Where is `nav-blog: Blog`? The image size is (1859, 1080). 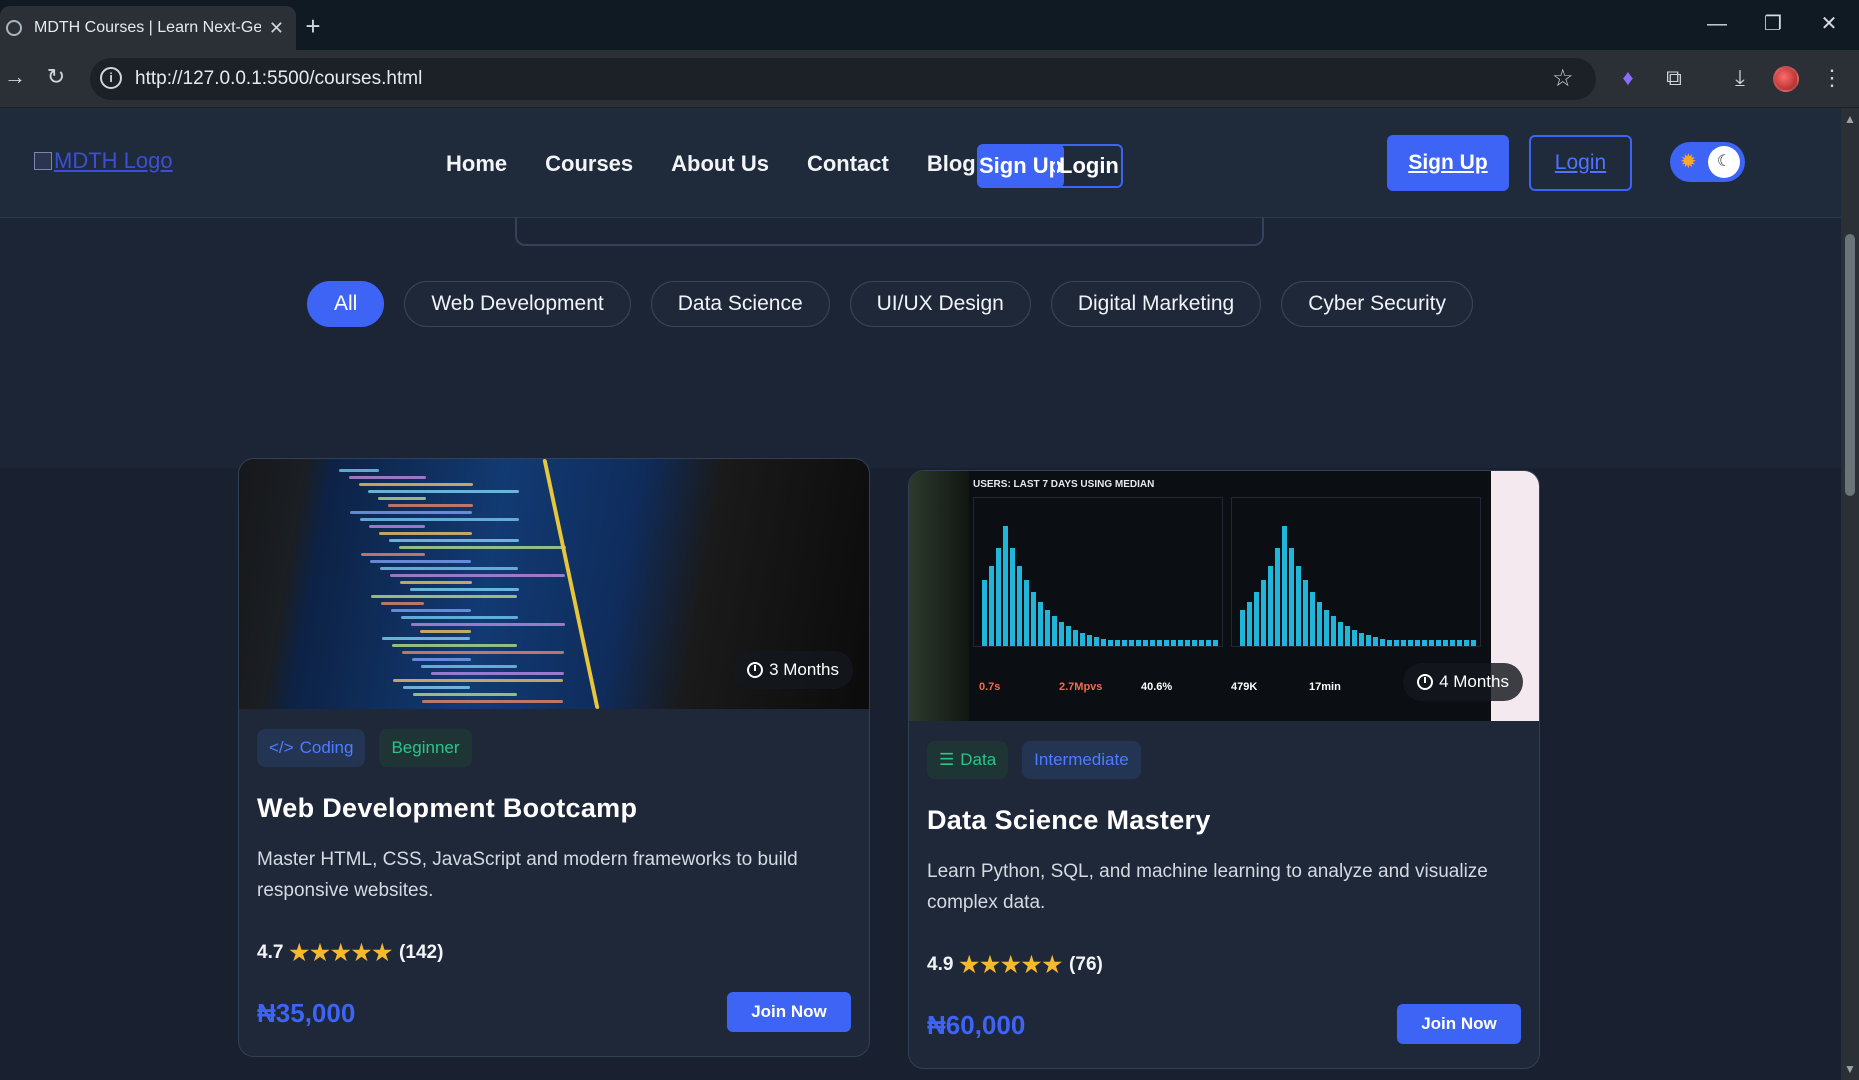
nav-blog: Blog is located at coordinates (951, 164).